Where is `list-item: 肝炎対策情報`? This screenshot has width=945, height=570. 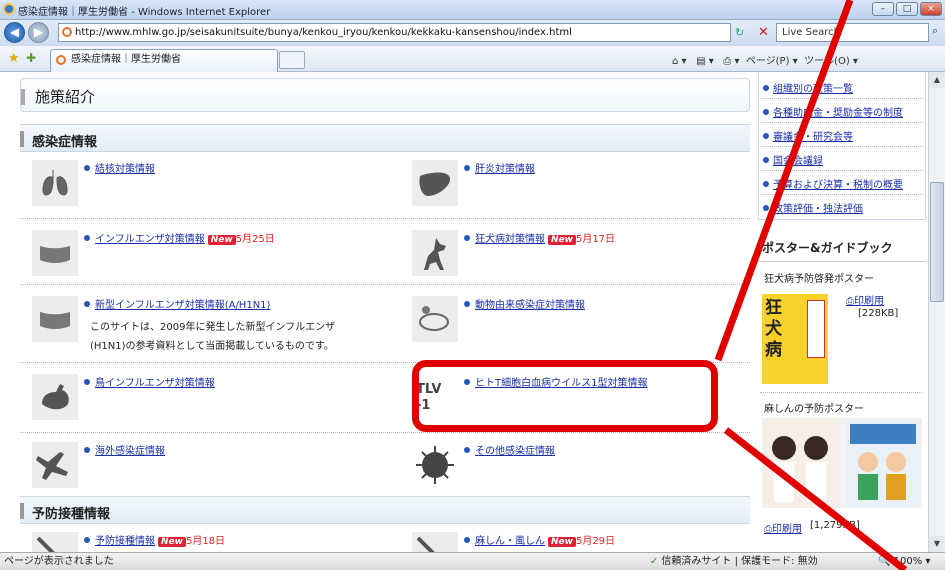
list-item: 肝炎対策情報 is located at coordinates (570, 186).